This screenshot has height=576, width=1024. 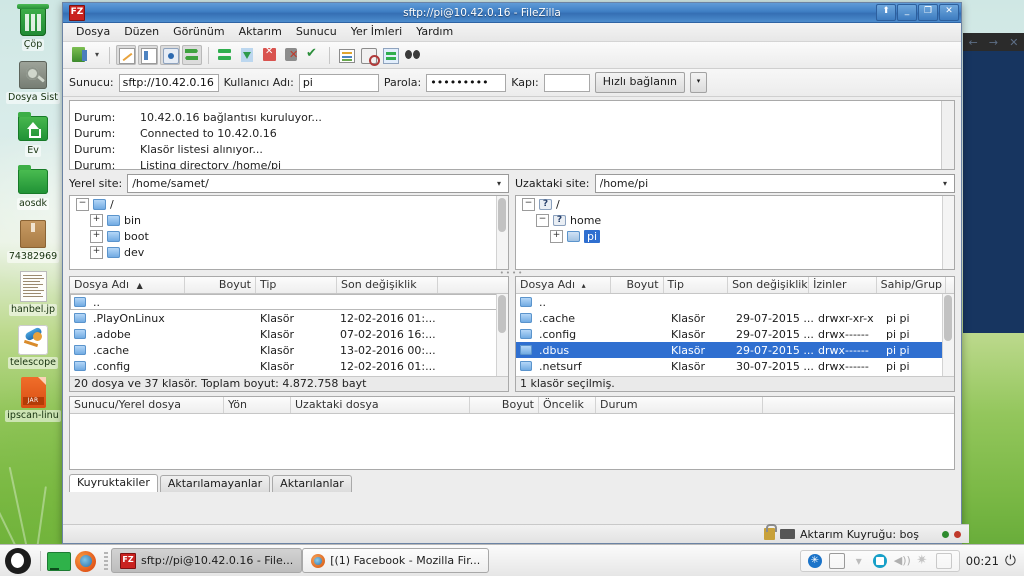 What do you see at coordinates (33, 292) in the screenshot?
I see `desktop-icon-image: hanbel.jp` at bounding box center [33, 292].